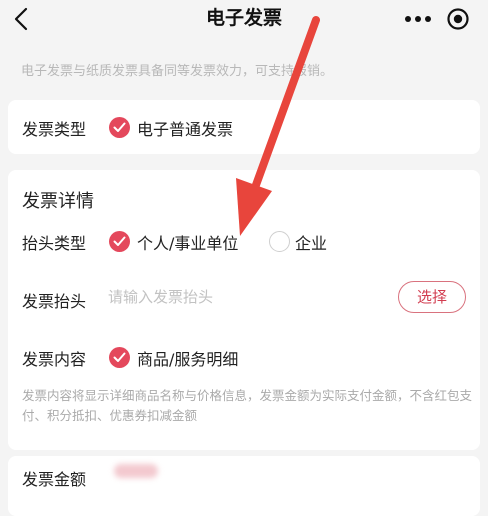 This screenshot has height=516, width=488. I want to click on detail-section-title: 发票详情, so click(58, 201).